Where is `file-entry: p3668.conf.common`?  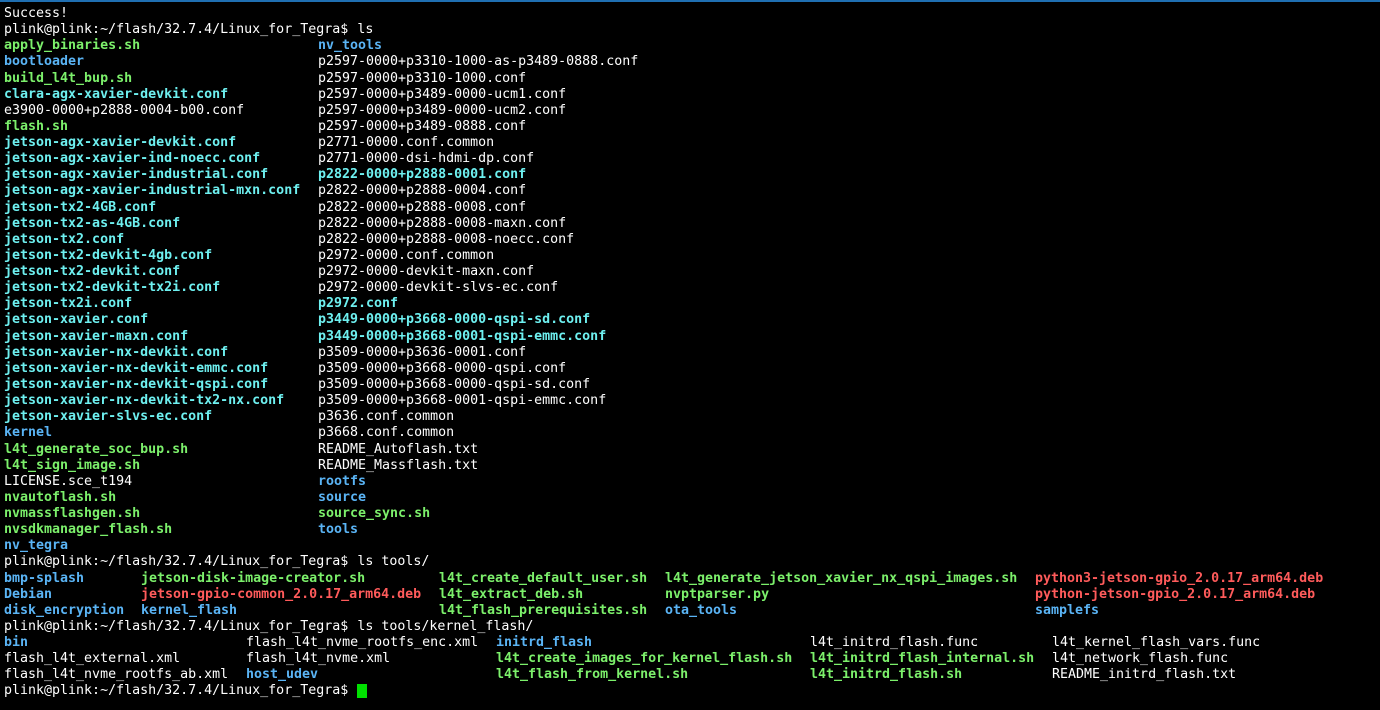
file-entry: p3668.conf.common is located at coordinates (386, 433).